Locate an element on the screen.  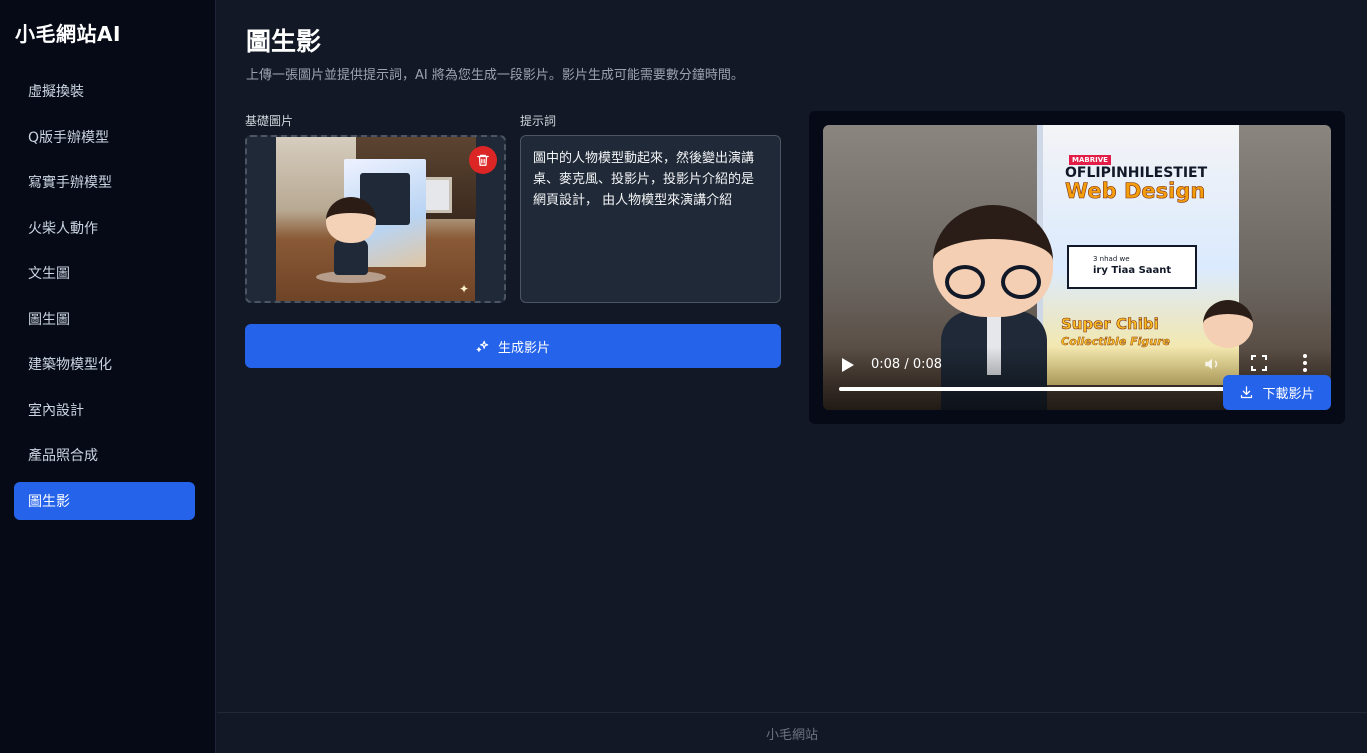
sidebar-item-image-to-video: 圖生影 is located at coordinates (104, 500).